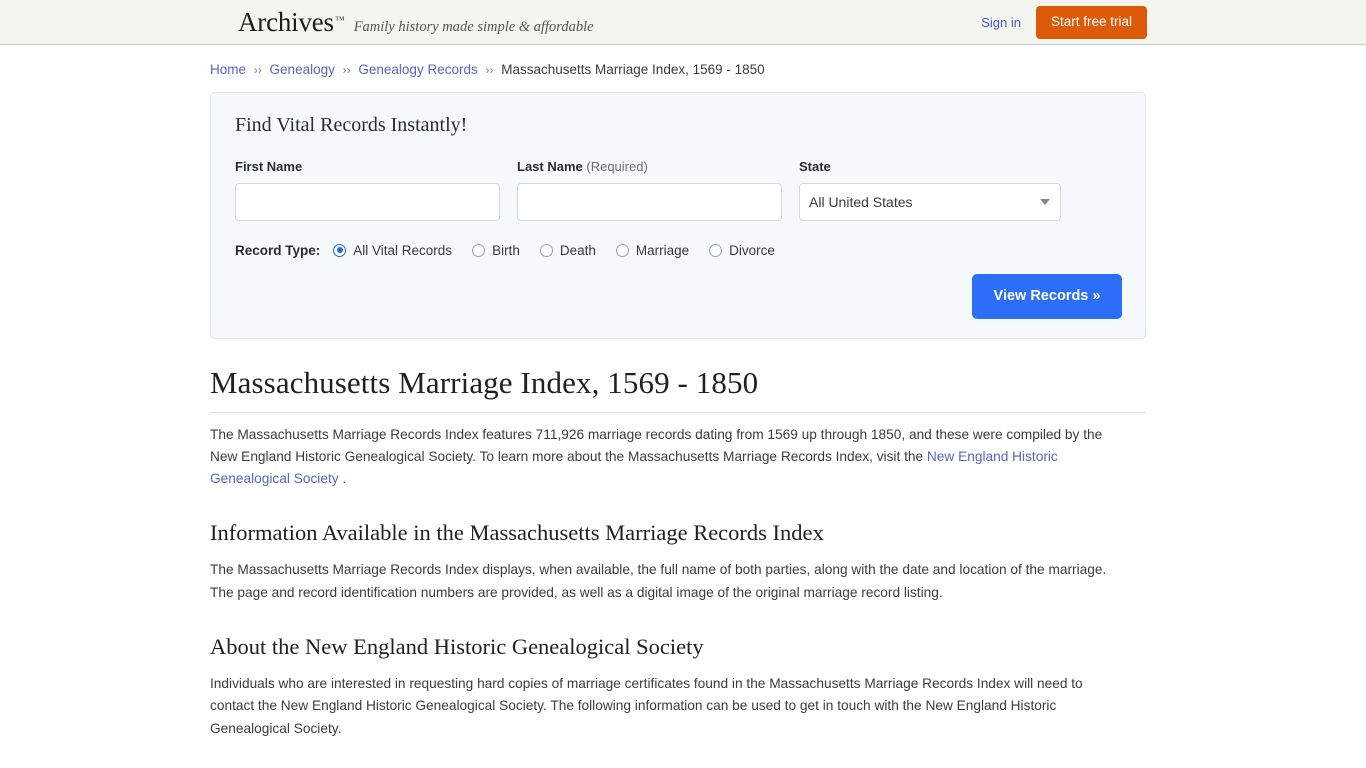 Image resolution: width=1366 pixels, height=768 pixels. I want to click on radio-label: Birth, so click(506, 250).